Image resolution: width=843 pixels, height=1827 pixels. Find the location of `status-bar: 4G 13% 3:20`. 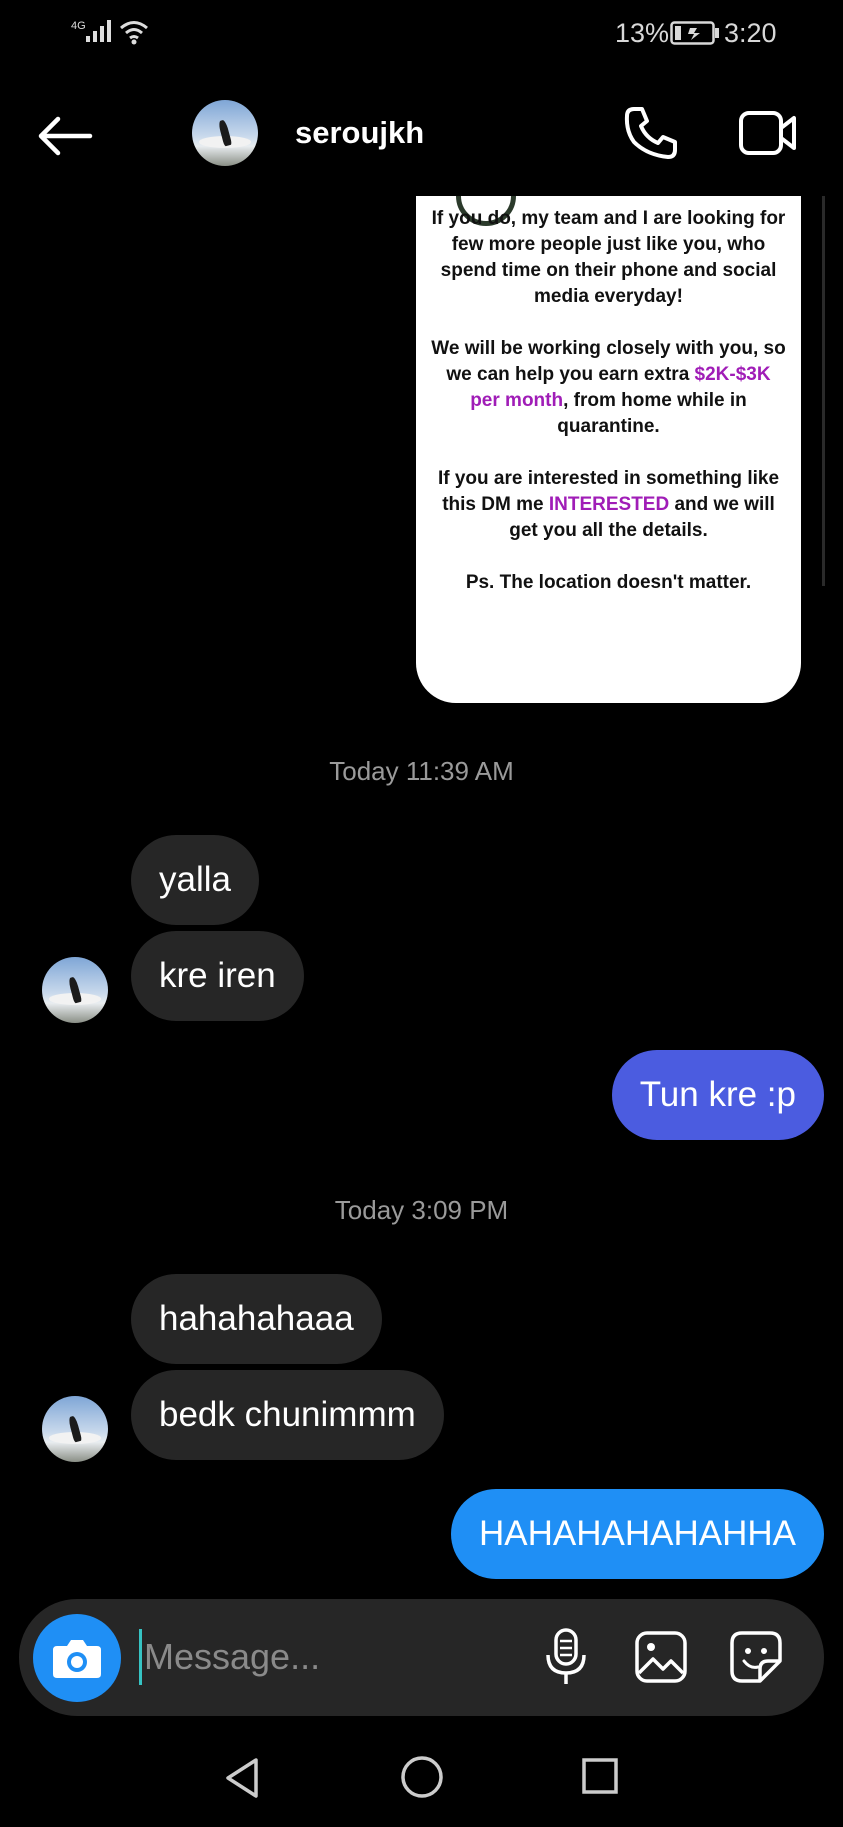

status-bar: 4G 13% 3:20 is located at coordinates (421, 33).